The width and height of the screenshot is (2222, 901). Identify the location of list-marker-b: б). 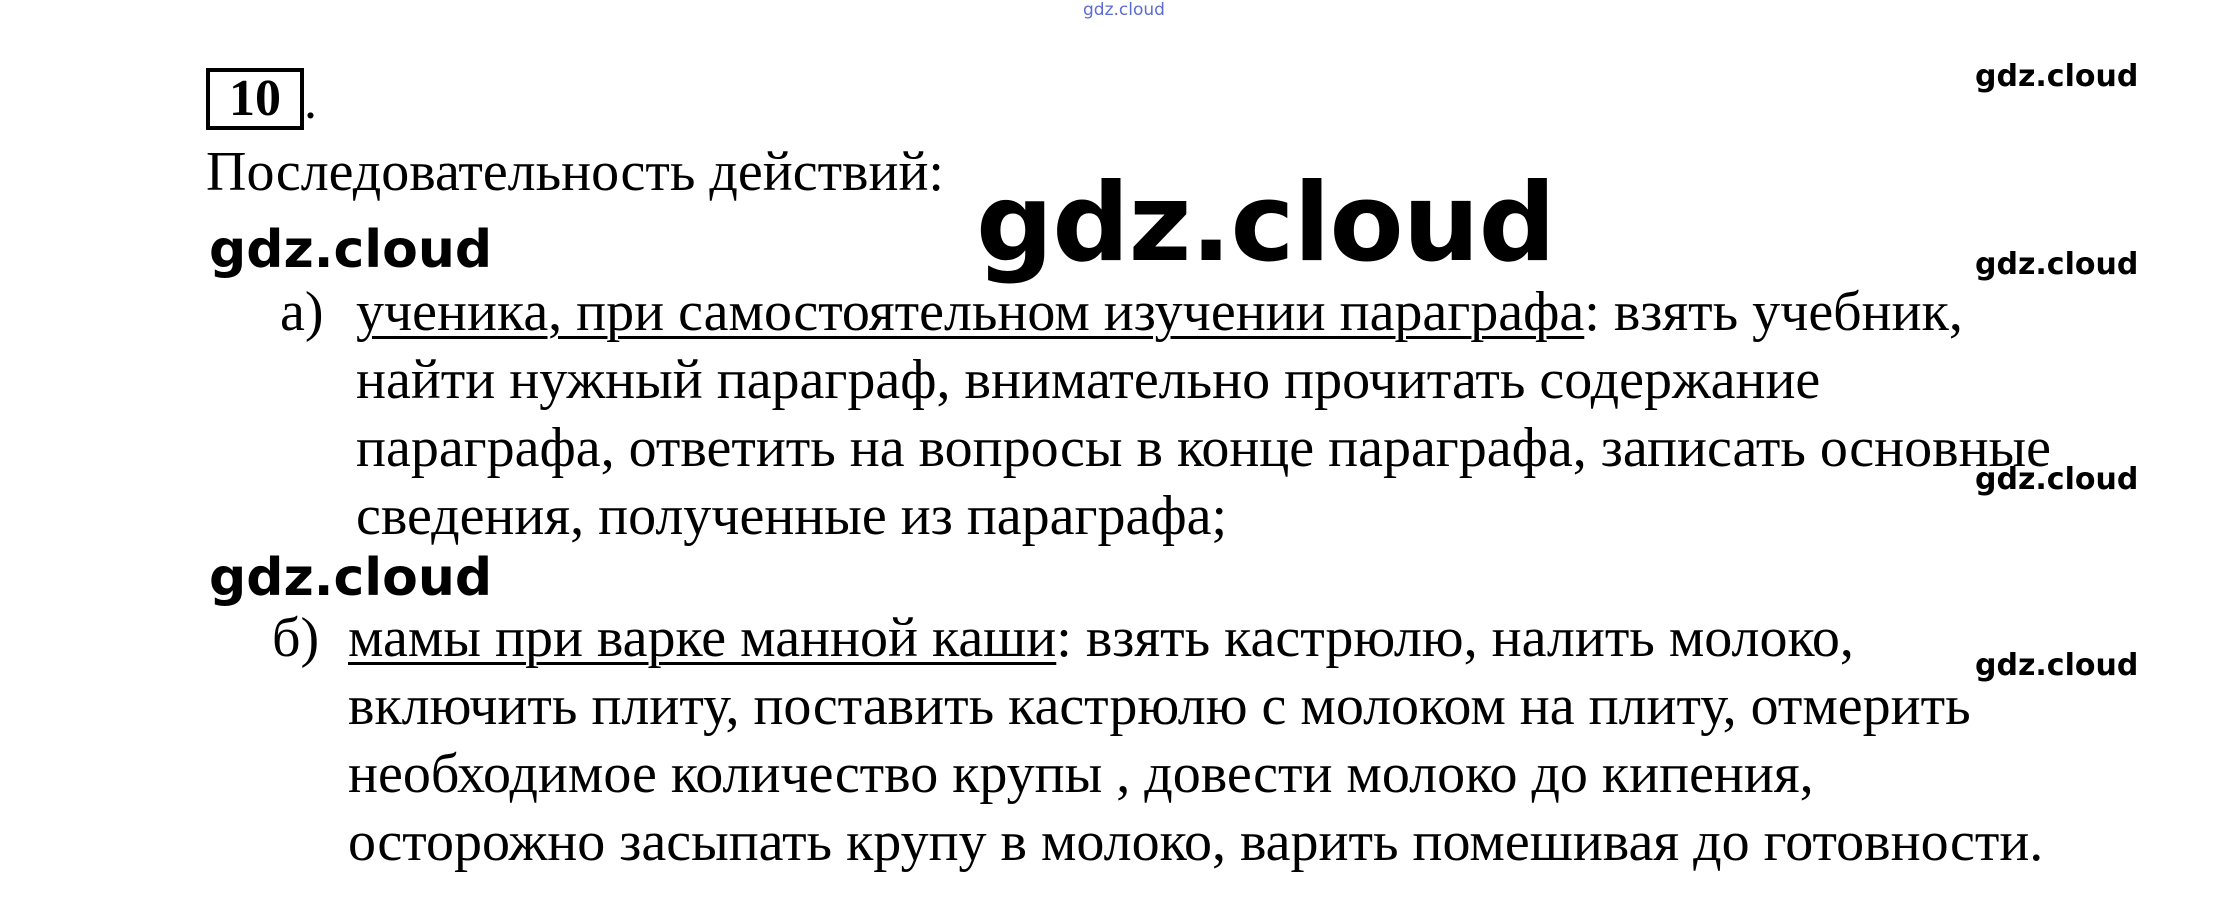
(296, 638).